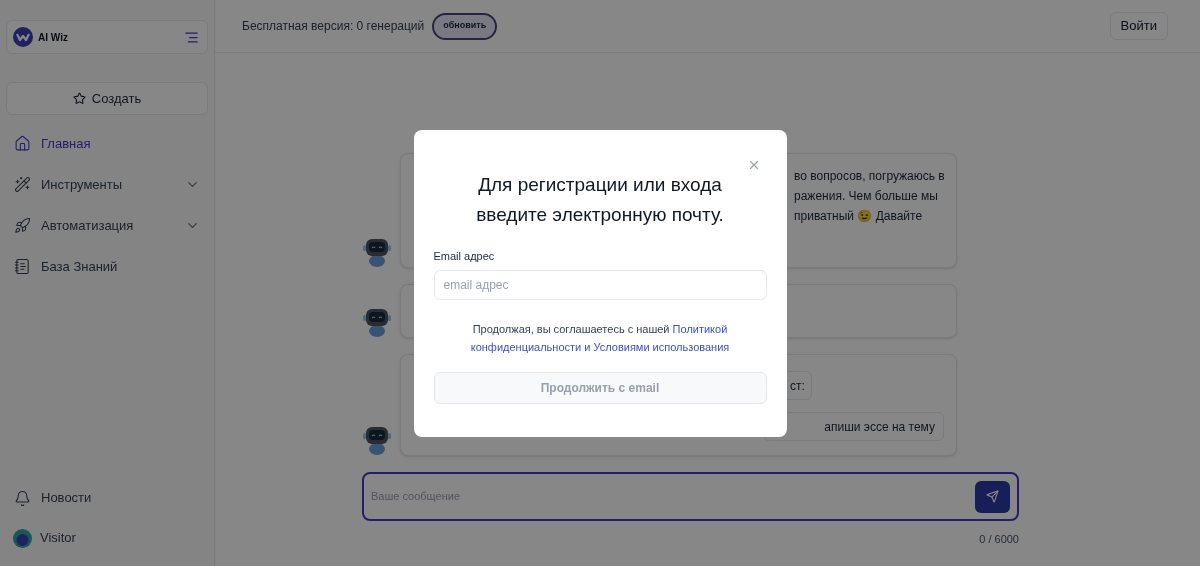  What do you see at coordinates (107, 143) in the screenshot?
I see `nav-item: Главная` at bounding box center [107, 143].